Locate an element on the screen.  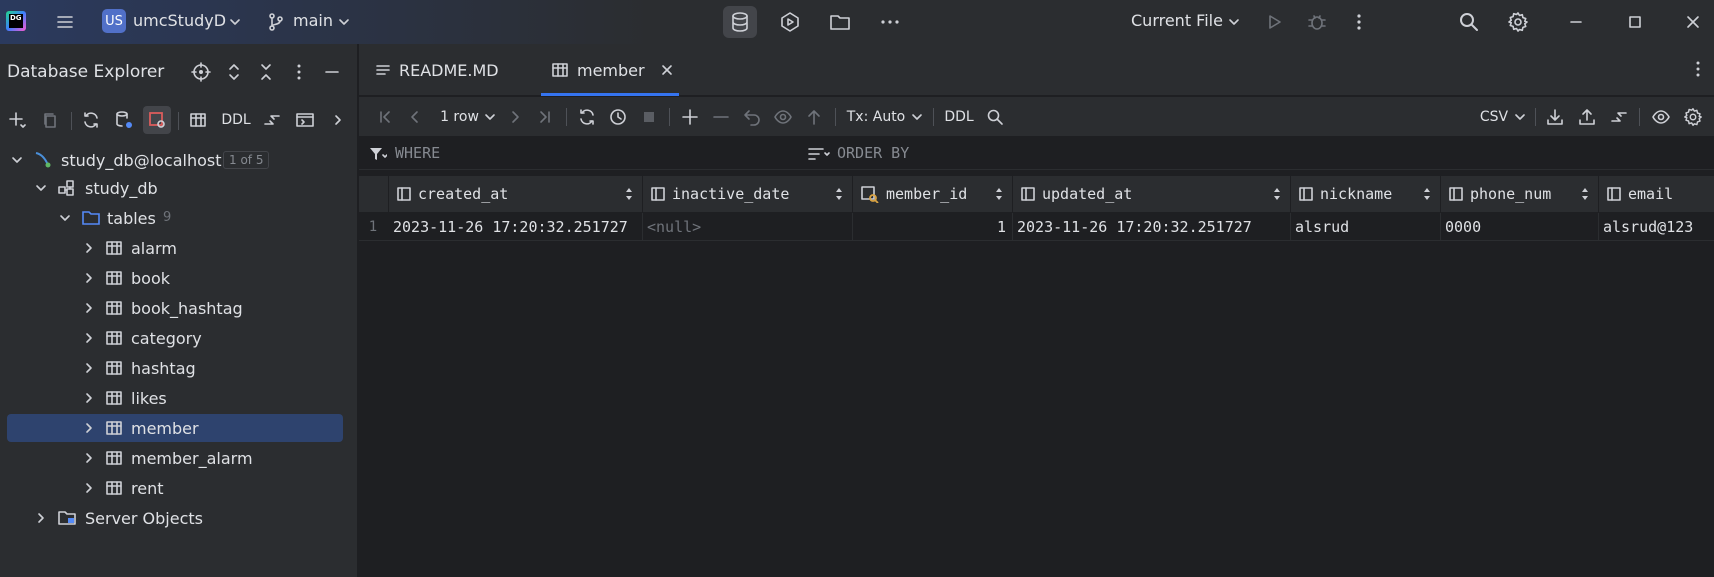
run-button is located at coordinates (1274, 22).